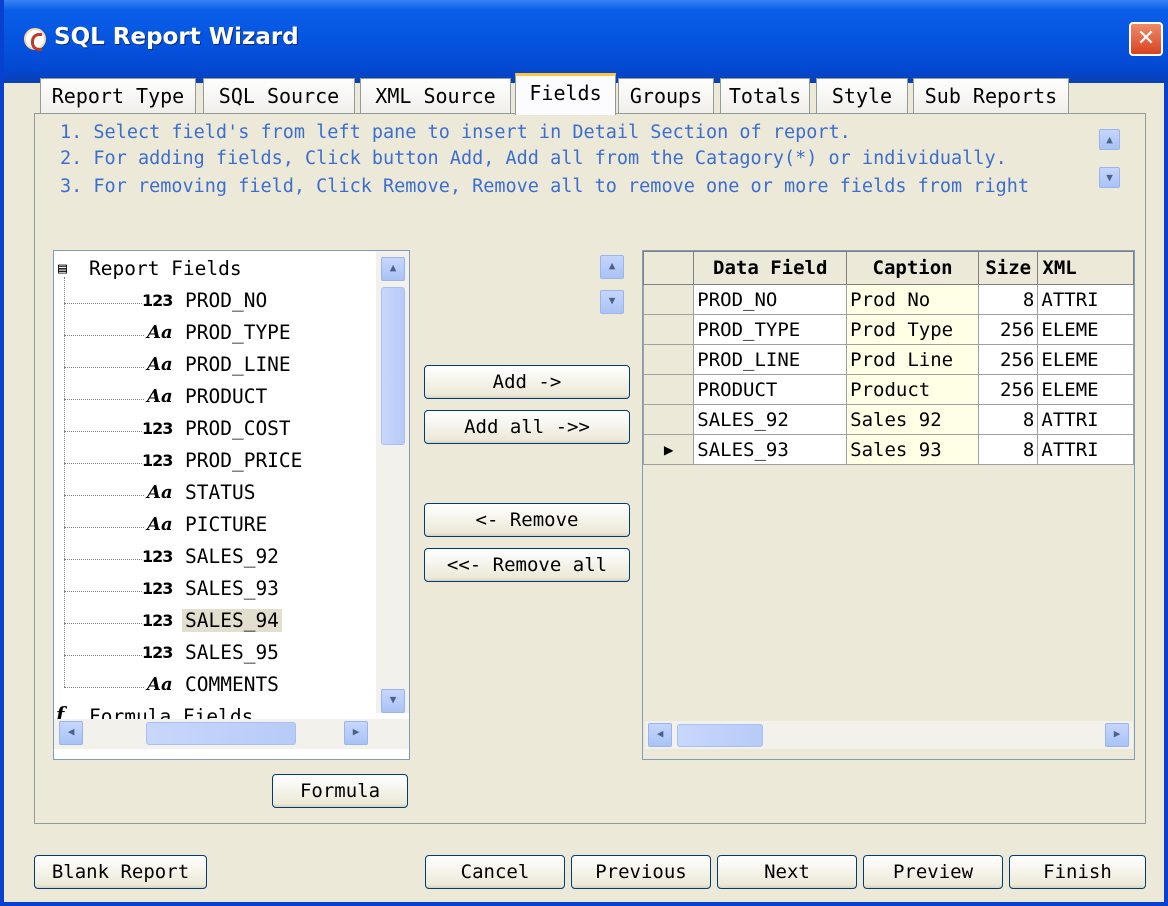 This screenshot has height=906, width=1168. I want to click on tab-style: Style, so click(862, 96).